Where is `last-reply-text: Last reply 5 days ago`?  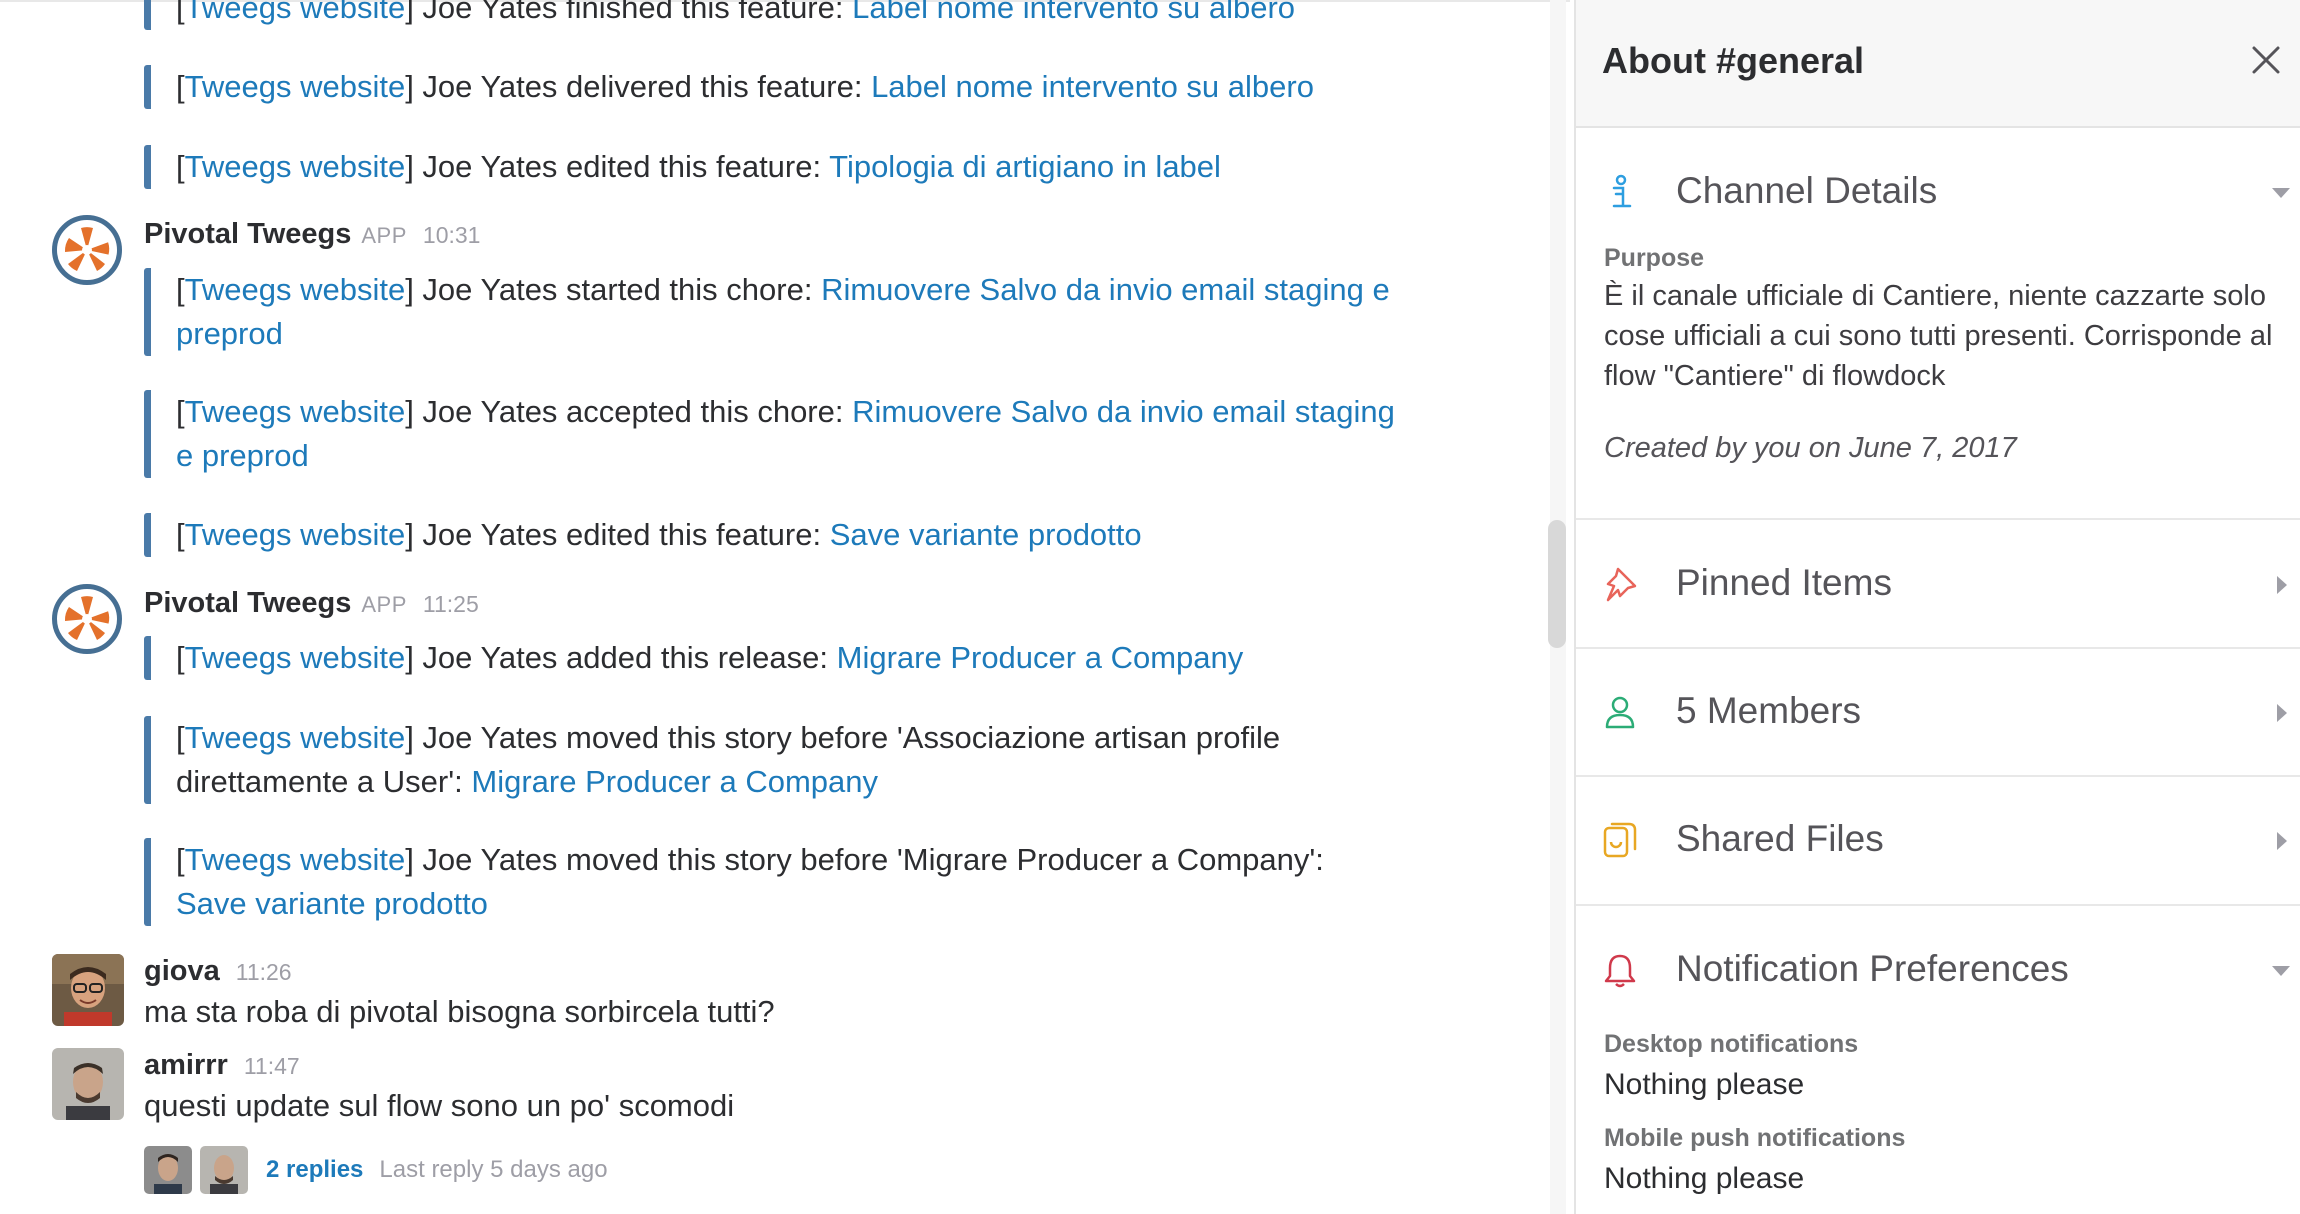 last-reply-text: Last reply 5 days ago is located at coordinates (493, 1169).